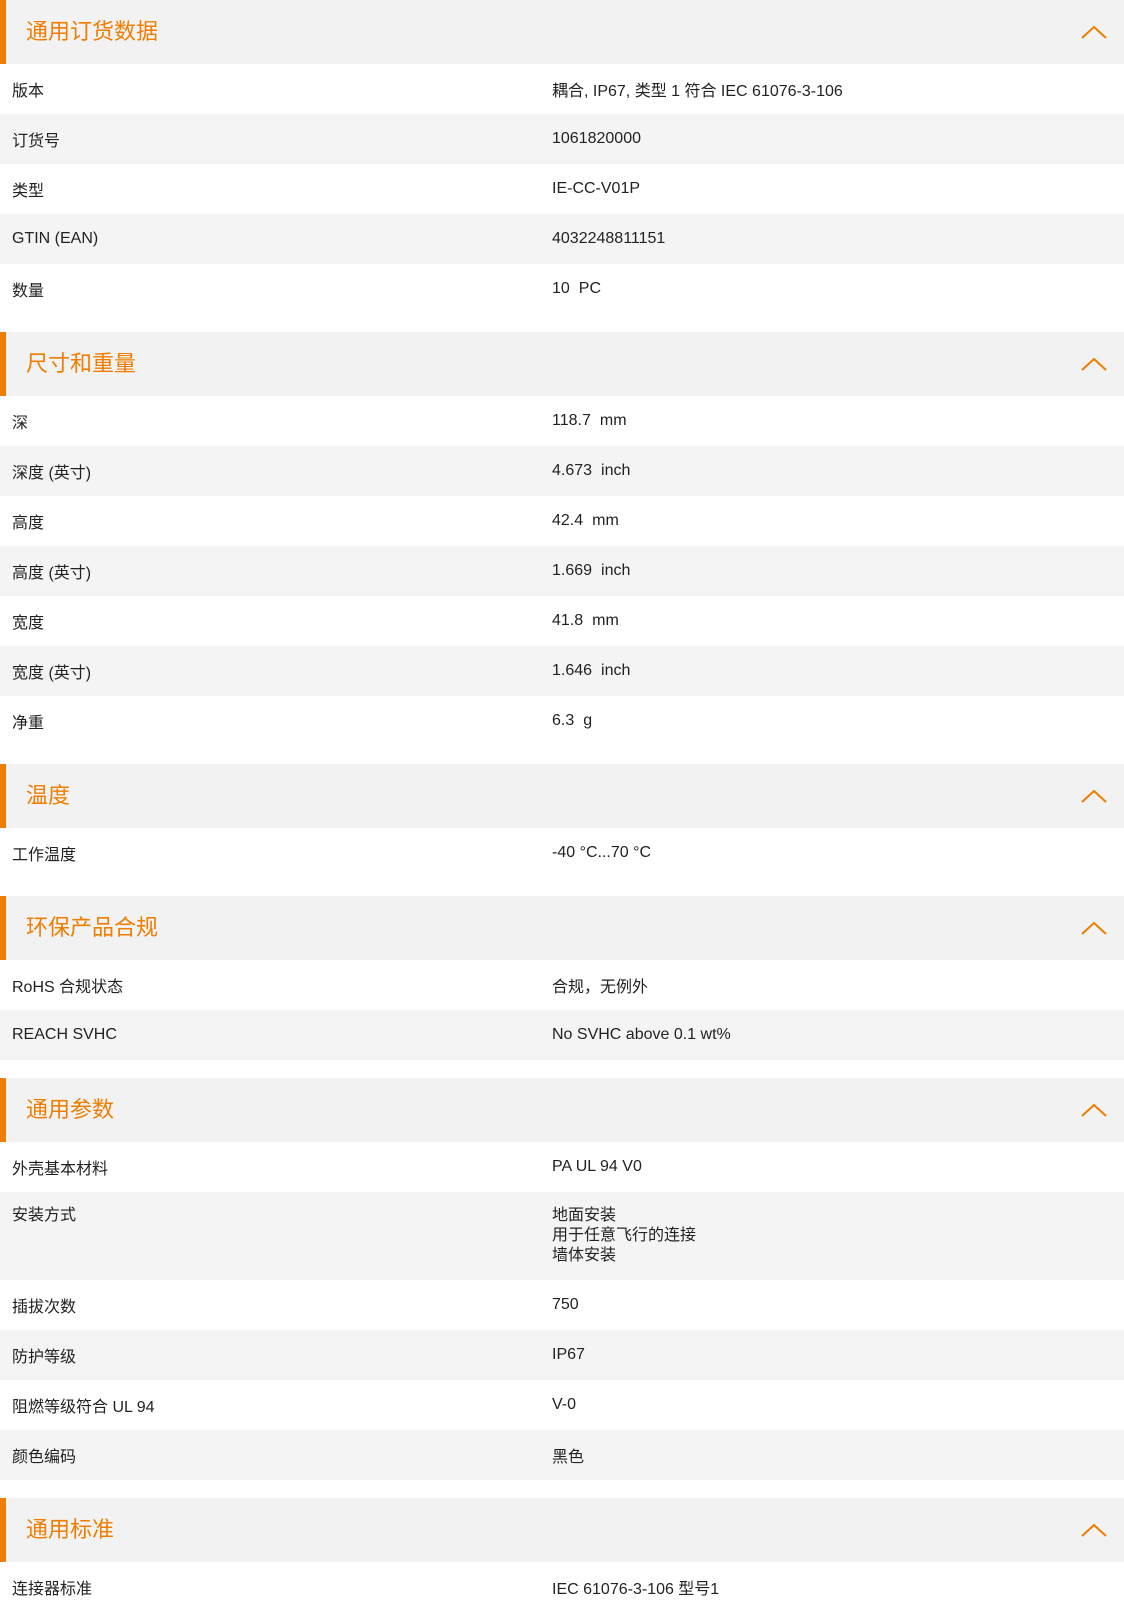  I want to click on spec-label: 宽度, so click(28, 623).